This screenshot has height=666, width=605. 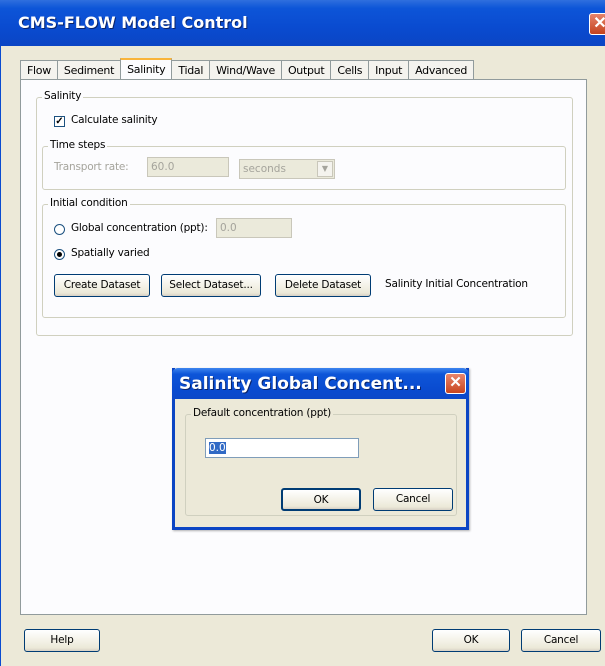 I want to click on dialog-titlebar: Salinity Global Concent... ✕, so click(x=320, y=383).